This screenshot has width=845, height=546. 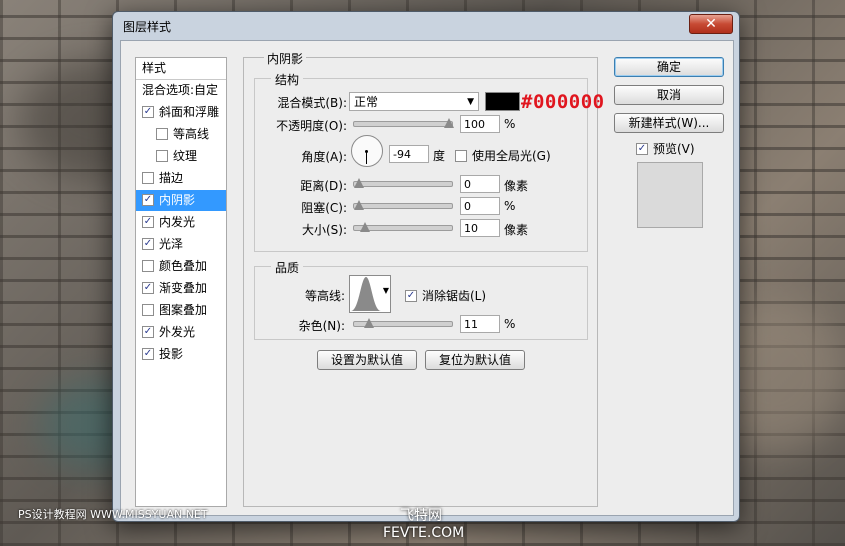 I want to click on make-default-button: 设置为默认值, so click(x=367, y=360).